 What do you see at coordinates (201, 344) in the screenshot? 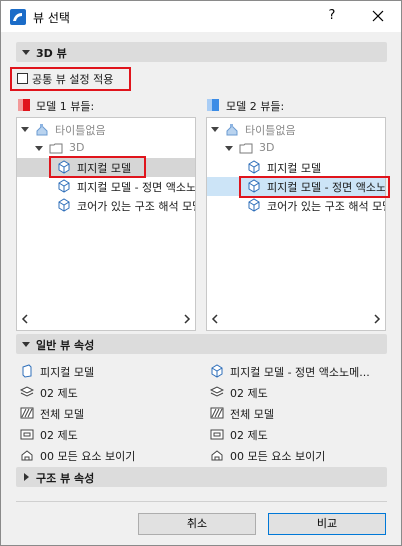
I see `section-general-header: 일반 뷰 속성` at bounding box center [201, 344].